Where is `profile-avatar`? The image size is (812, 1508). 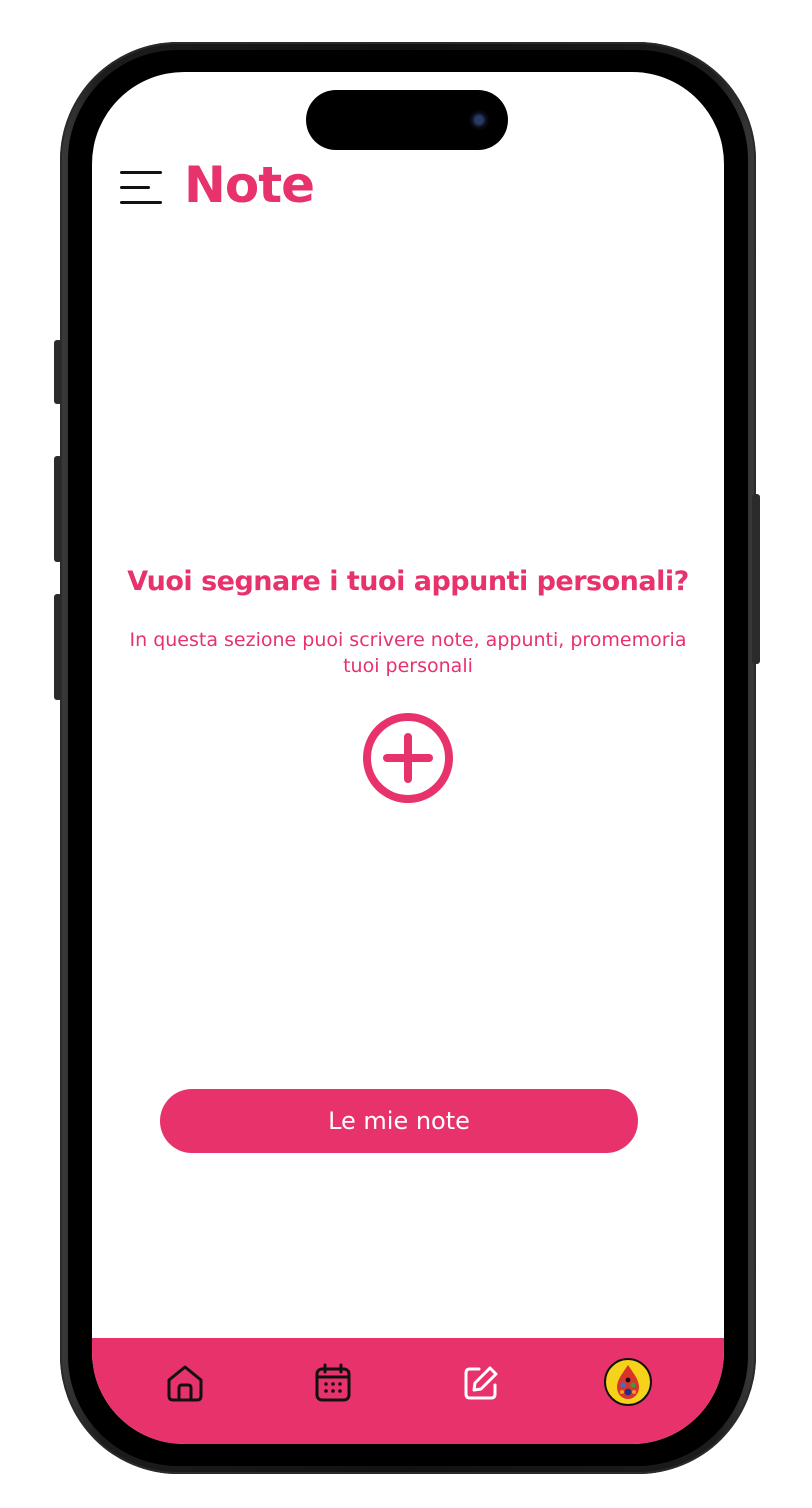
profile-avatar is located at coordinates (628, 1382).